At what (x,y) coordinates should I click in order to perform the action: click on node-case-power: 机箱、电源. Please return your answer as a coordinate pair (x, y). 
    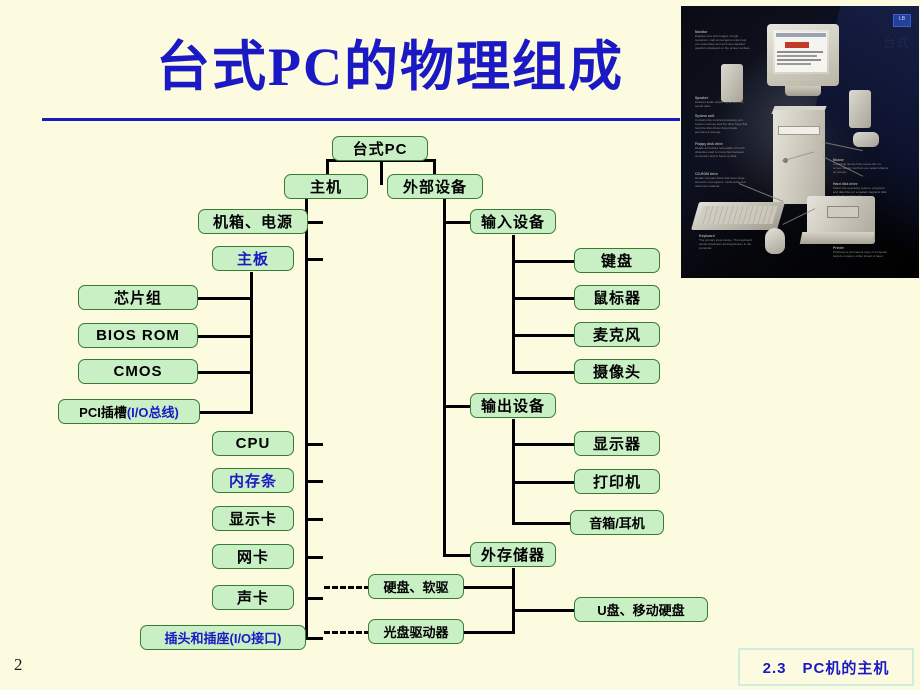
    Looking at the image, I should click on (253, 221).